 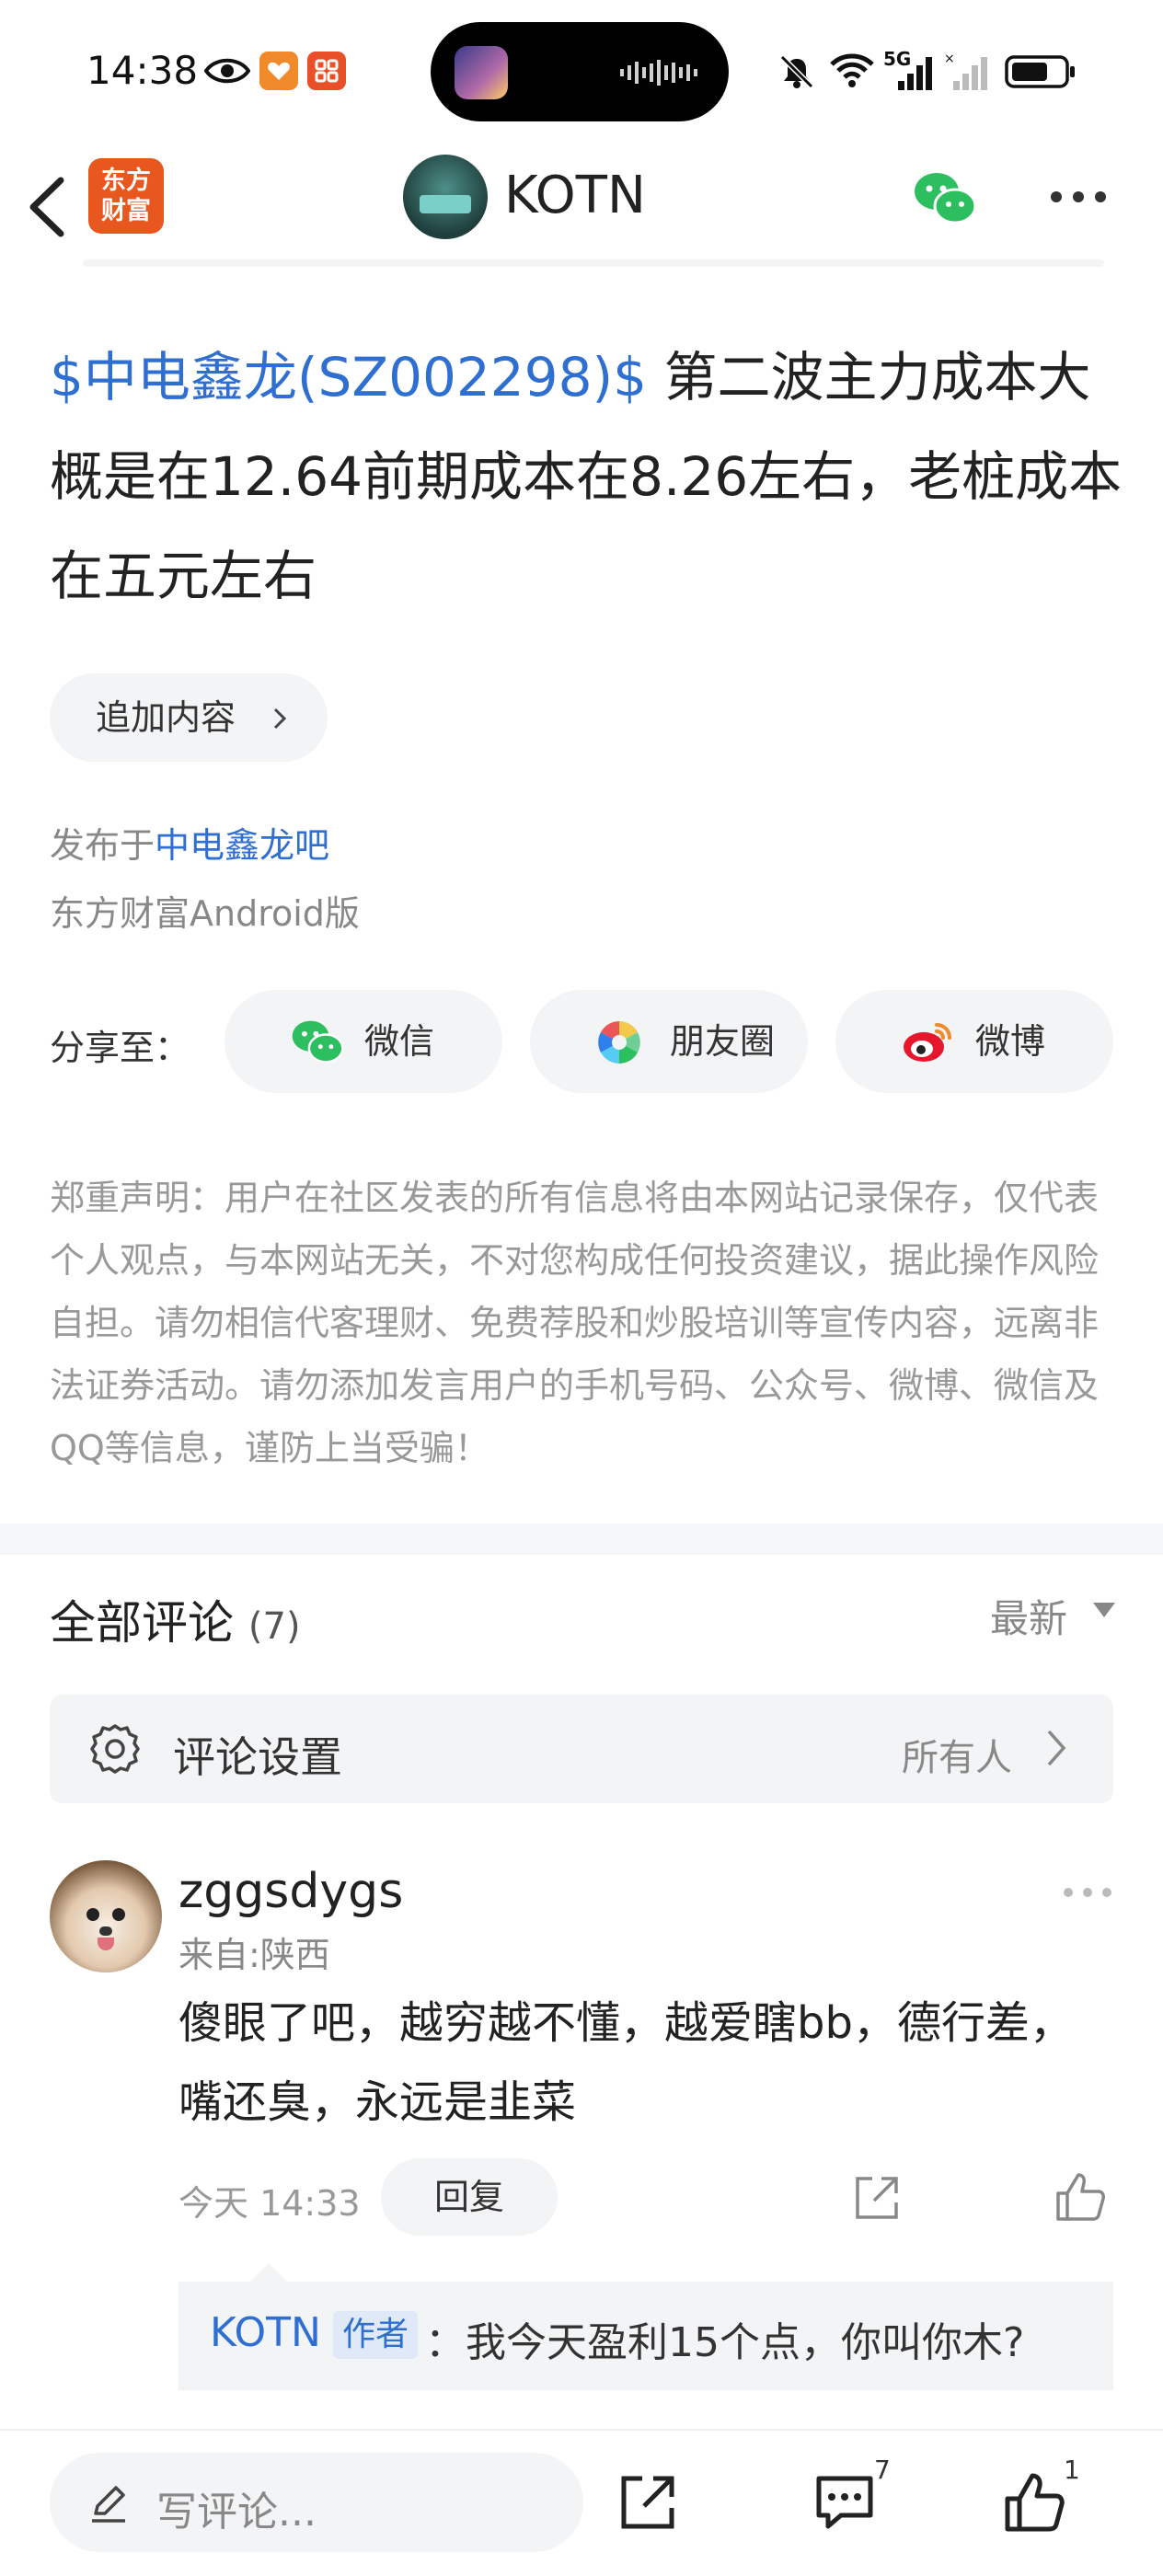 What do you see at coordinates (126, 196) in the screenshot?
I see `app-logo: 东方 财富` at bounding box center [126, 196].